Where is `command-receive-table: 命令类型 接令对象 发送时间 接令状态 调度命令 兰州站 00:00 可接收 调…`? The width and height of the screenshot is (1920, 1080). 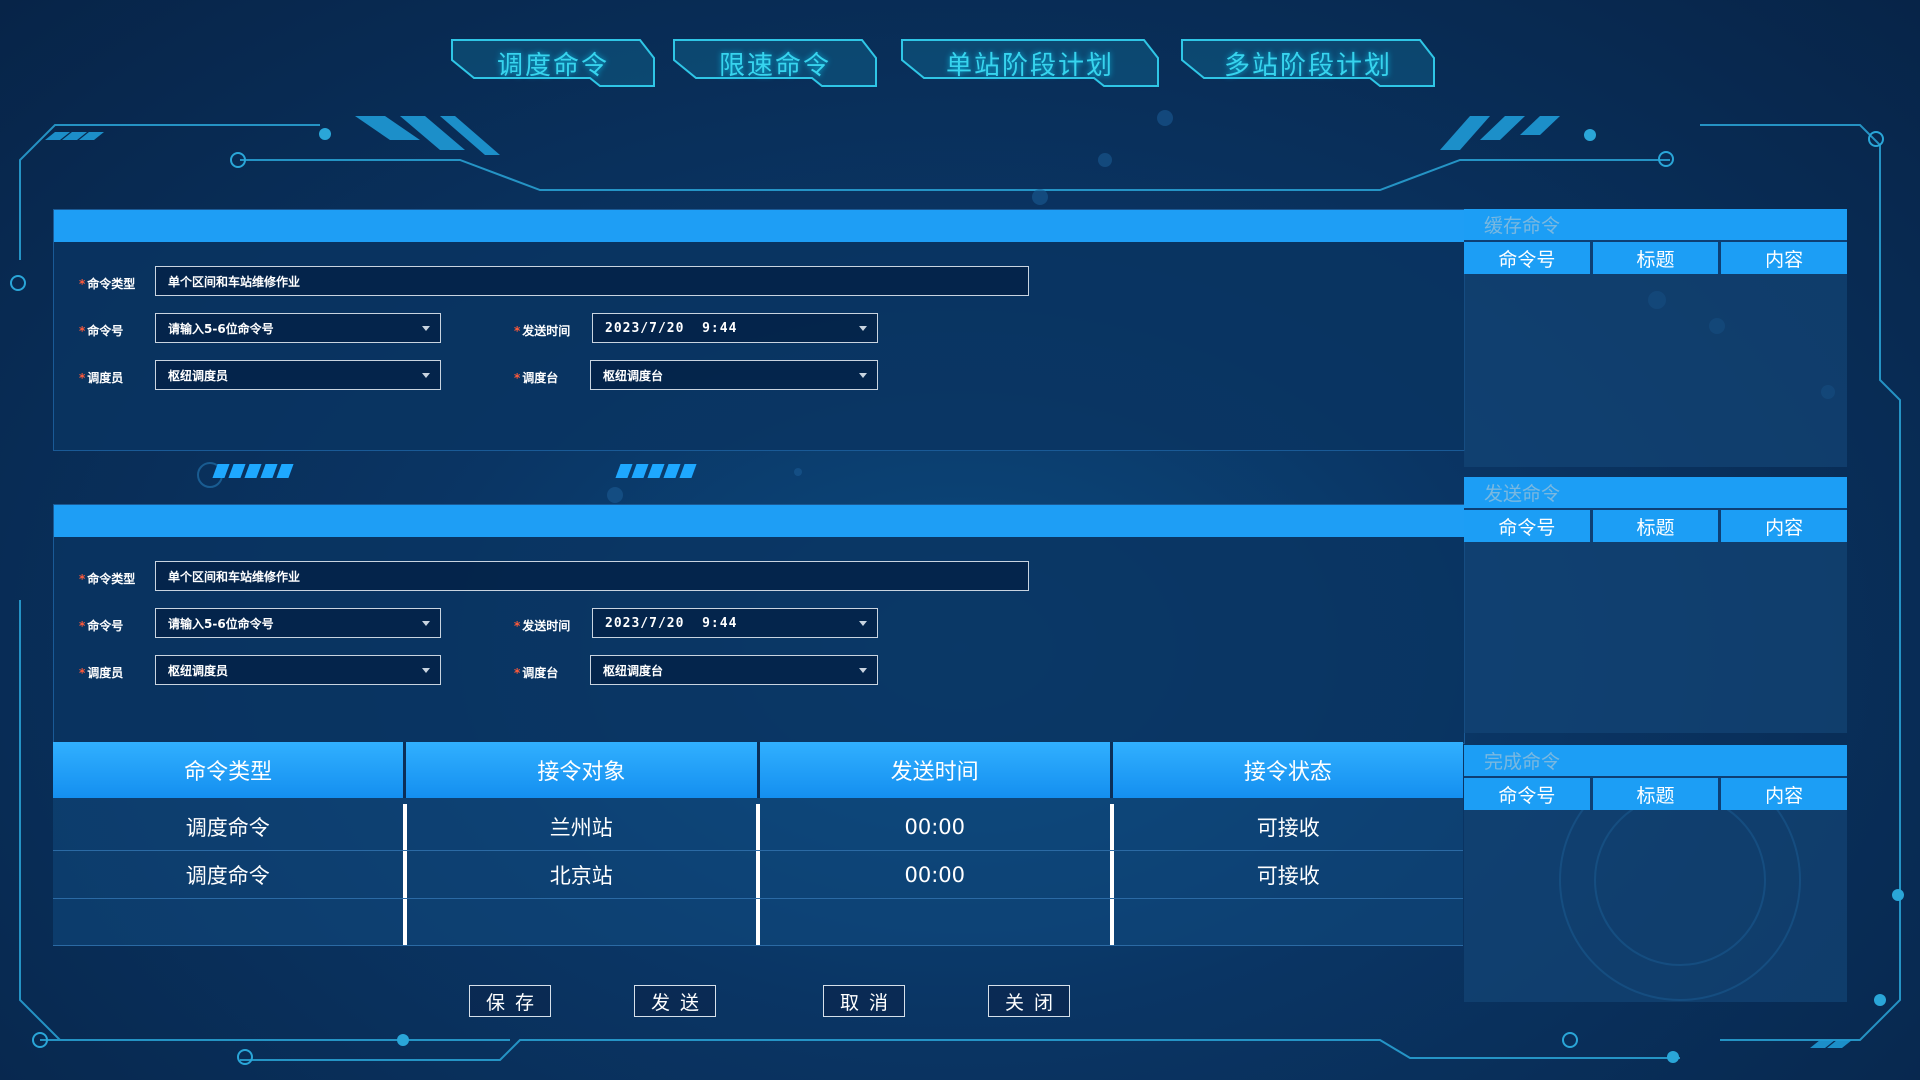
command-receive-table: 命令类型 接令对象 发送时间 接令状态 调度命令 兰州站 00:00 可接收 调… is located at coordinates (758, 844).